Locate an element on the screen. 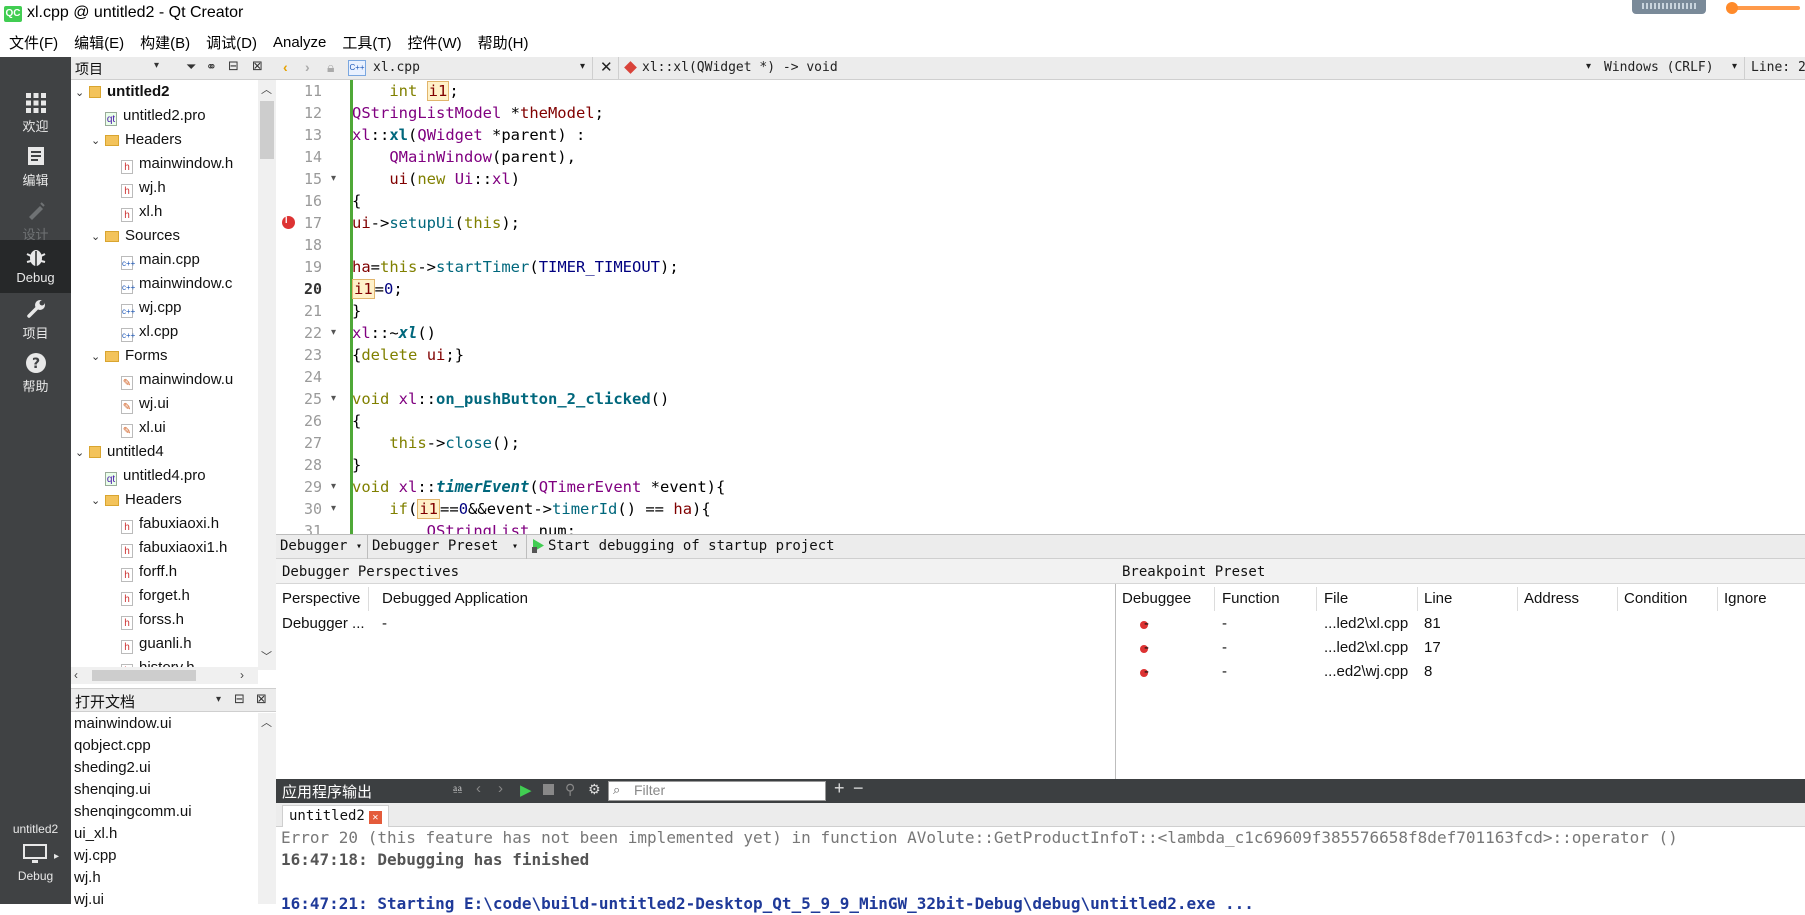 This screenshot has width=1805, height=915. code-line: int i1; is located at coordinates (405, 91).